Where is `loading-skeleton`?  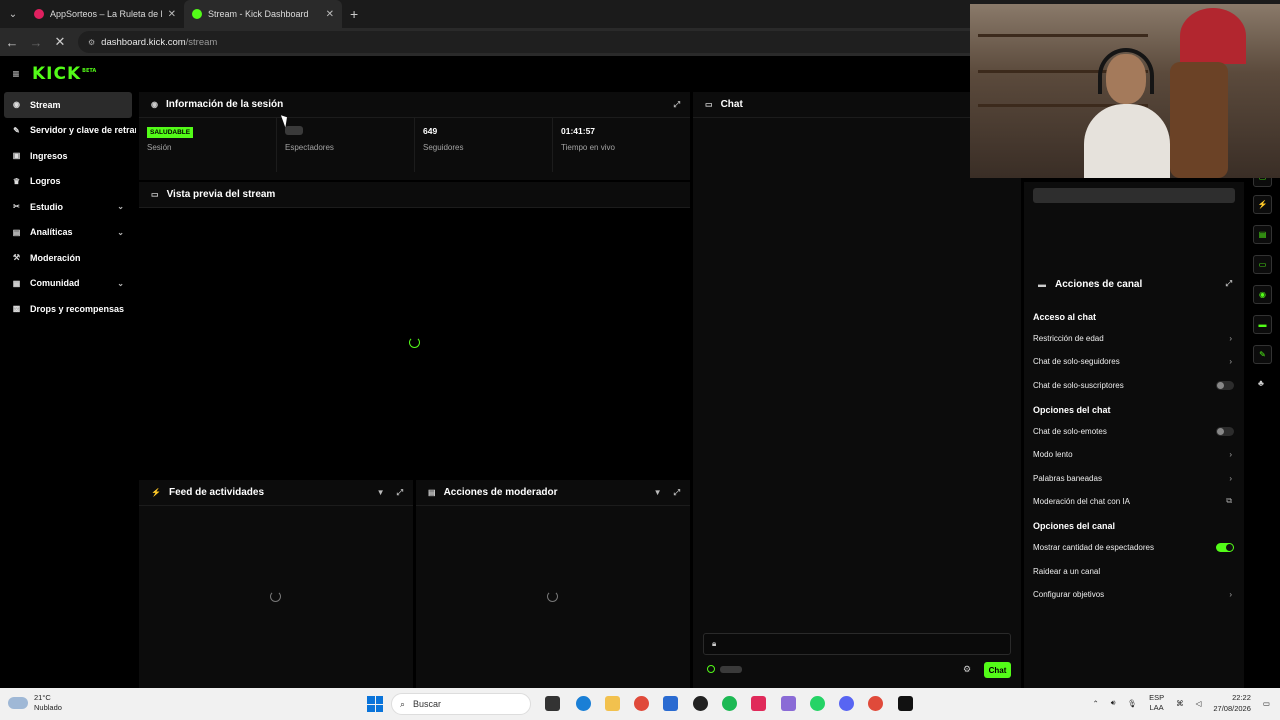 loading-skeleton is located at coordinates (731, 669).